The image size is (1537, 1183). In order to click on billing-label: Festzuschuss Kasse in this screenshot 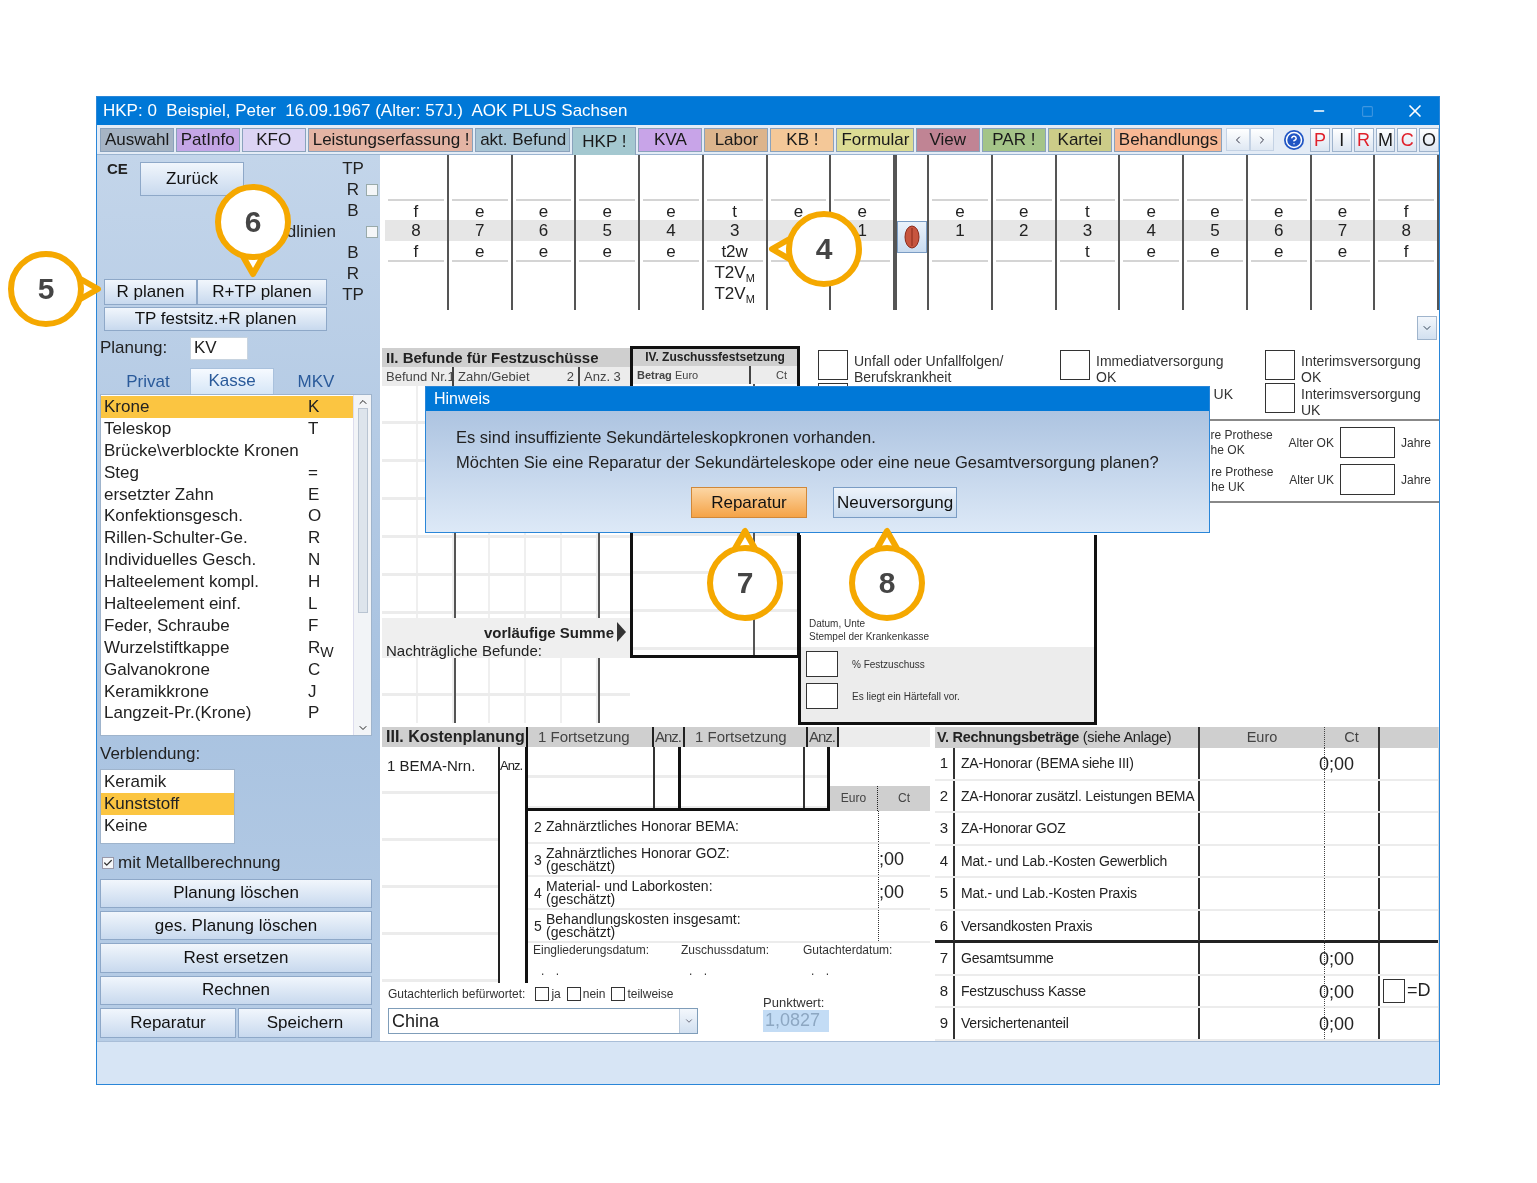, I will do `click(1077, 990)`.